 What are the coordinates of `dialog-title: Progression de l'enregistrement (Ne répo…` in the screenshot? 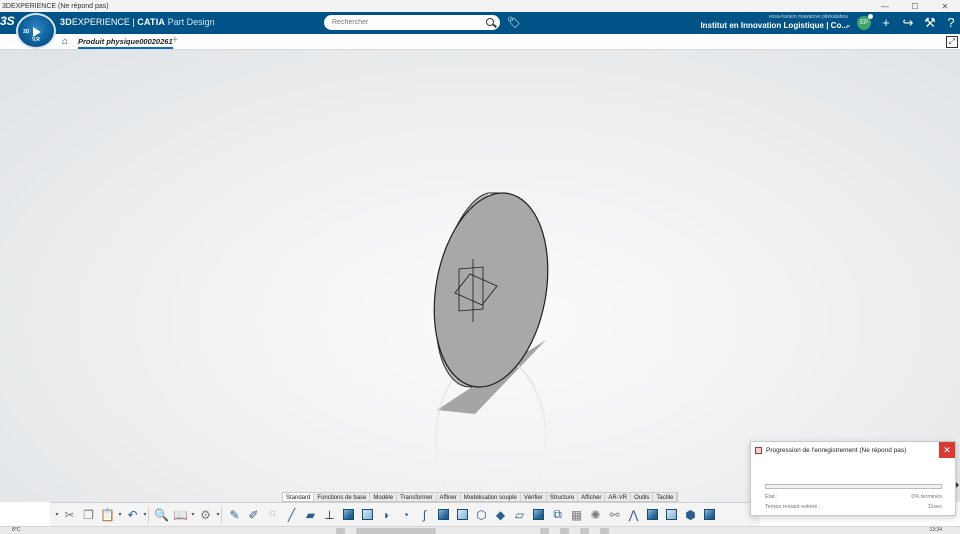 It's located at (836, 450).